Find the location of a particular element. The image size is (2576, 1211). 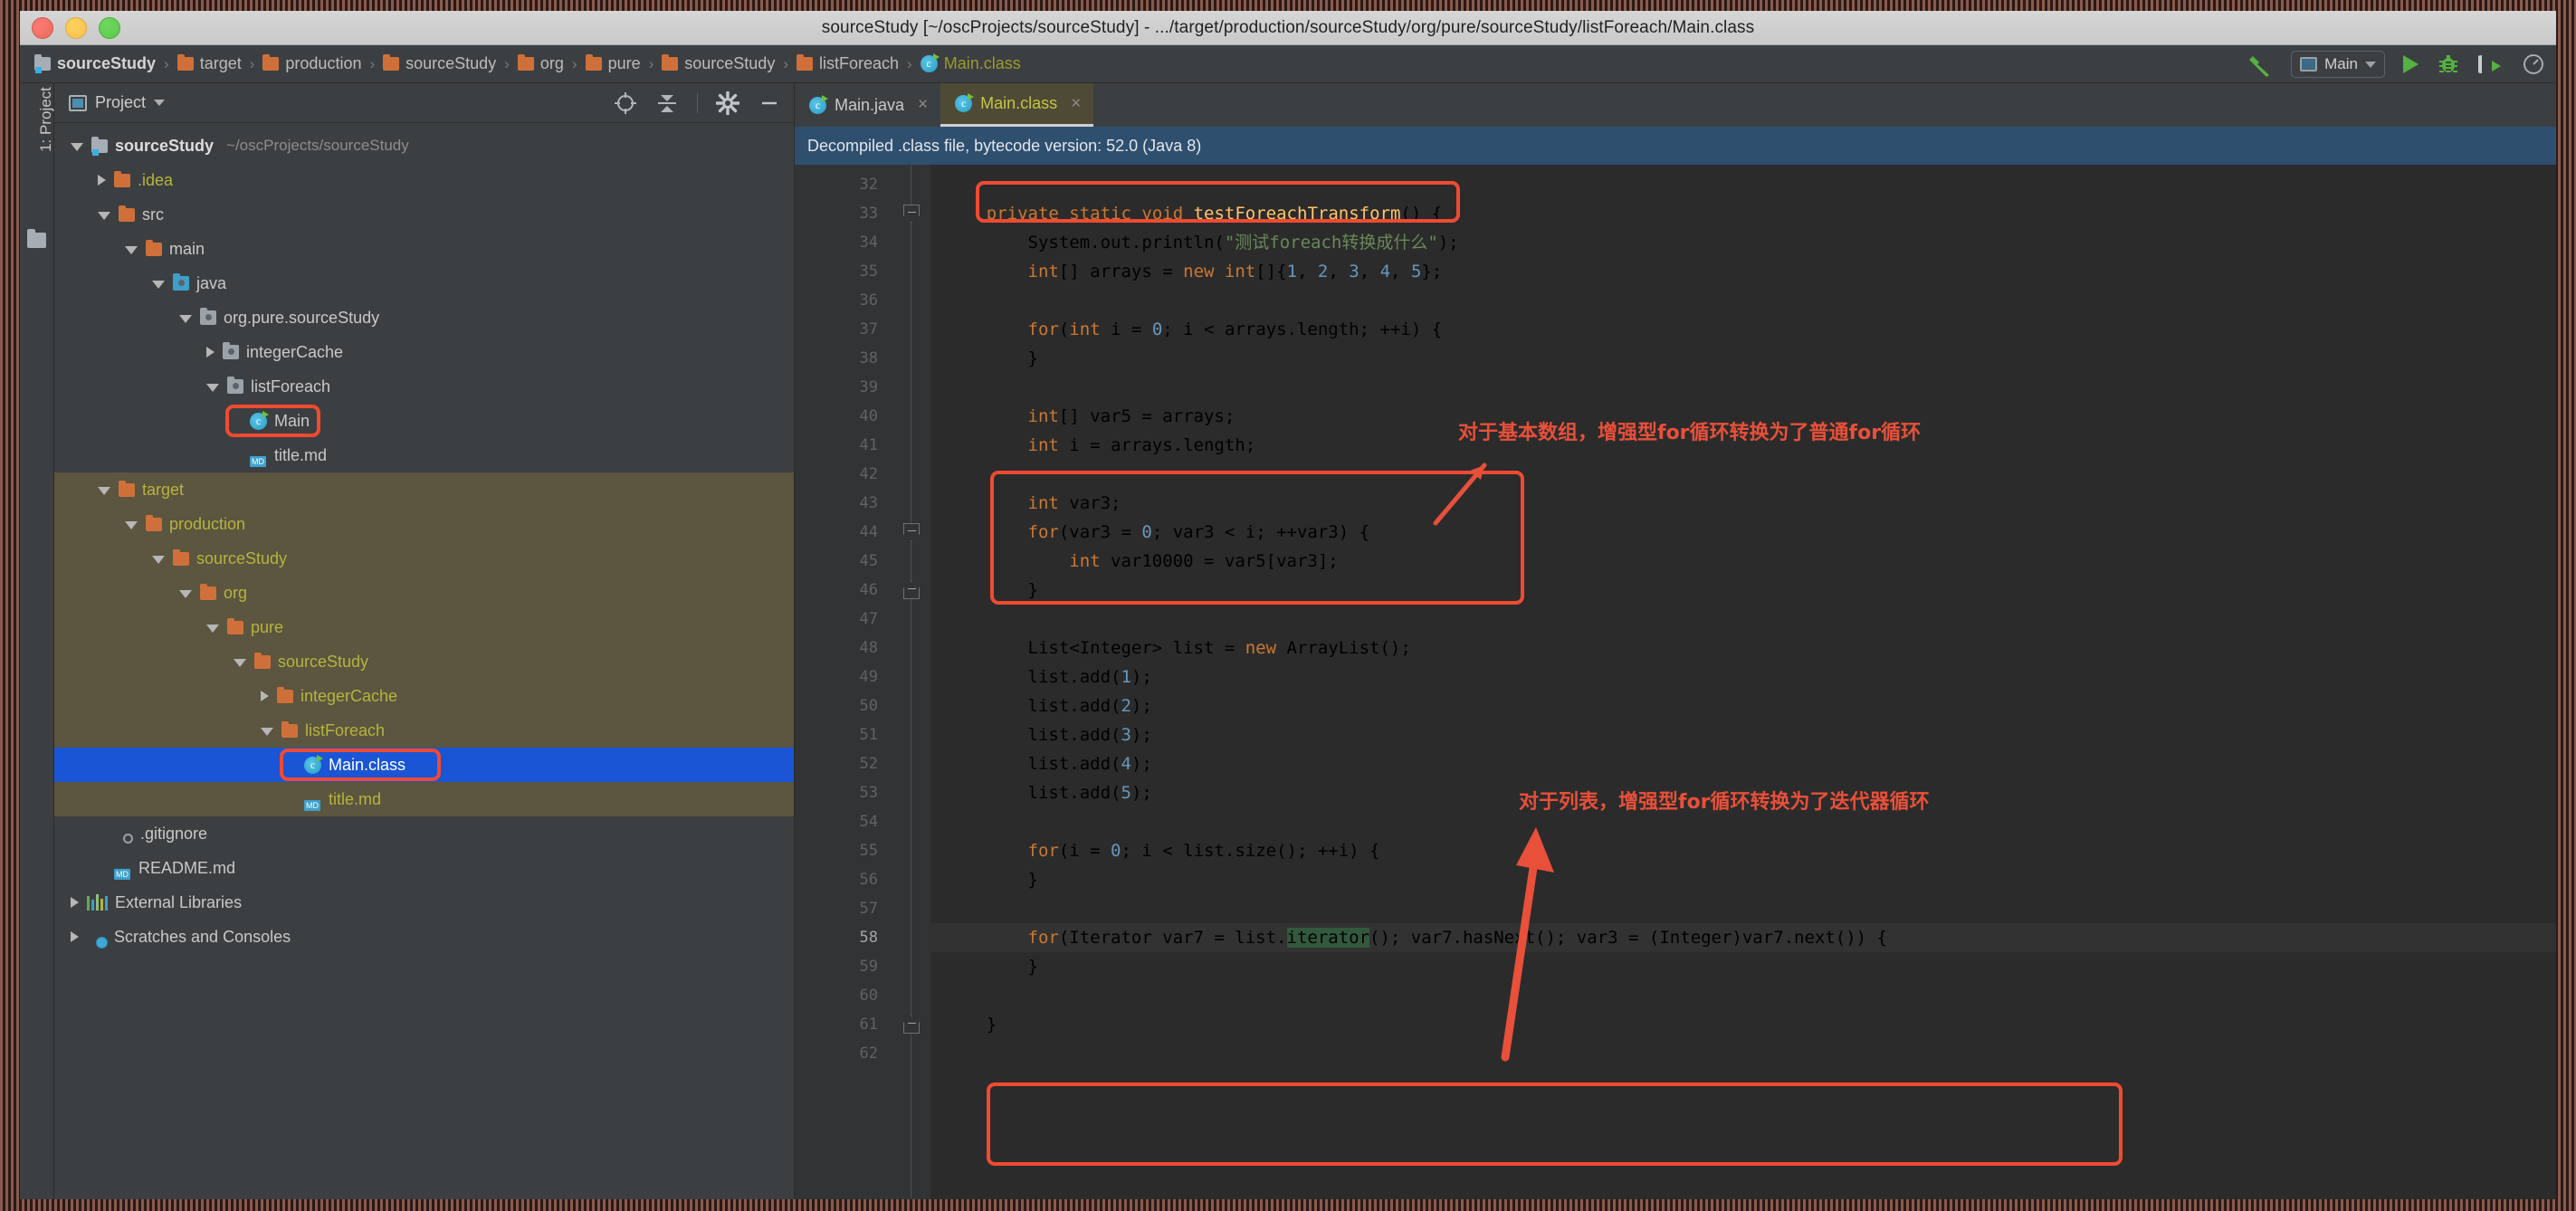

code-line-55: for(i = 0; i < list.size(); ++i) { is located at coordinates (1743, 850).